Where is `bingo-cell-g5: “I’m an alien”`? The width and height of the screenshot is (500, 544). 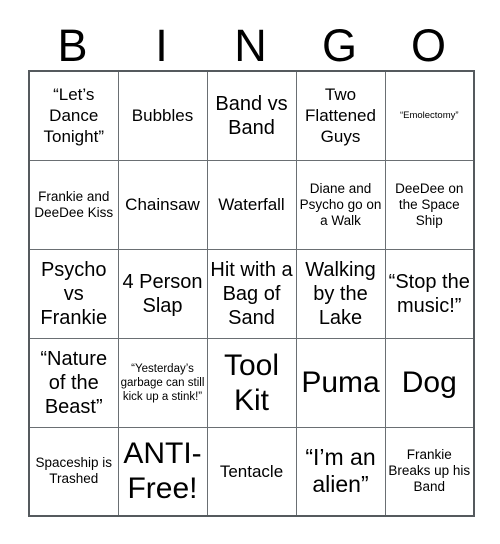 bingo-cell-g5: “I’m an alien” is located at coordinates (340, 471).